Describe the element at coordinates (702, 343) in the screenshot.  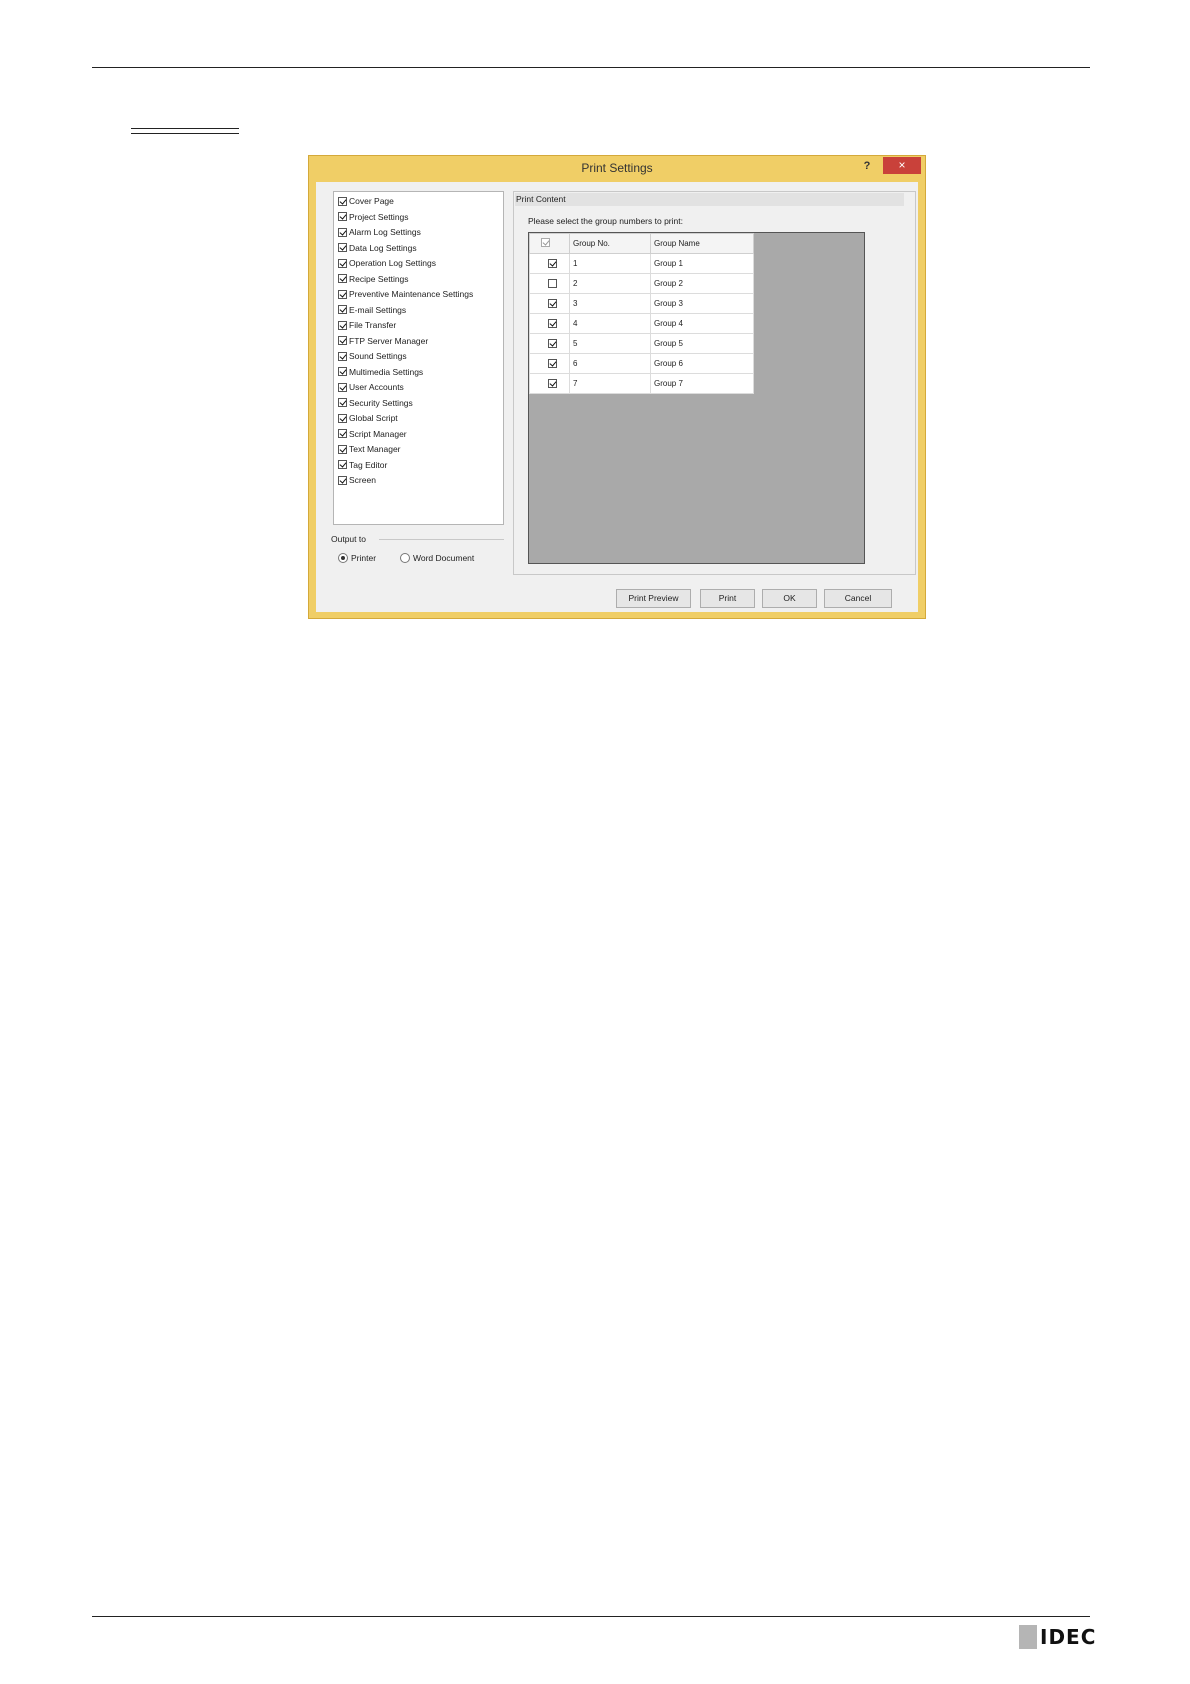
I see `group-name-cell: Group 5` at that location.